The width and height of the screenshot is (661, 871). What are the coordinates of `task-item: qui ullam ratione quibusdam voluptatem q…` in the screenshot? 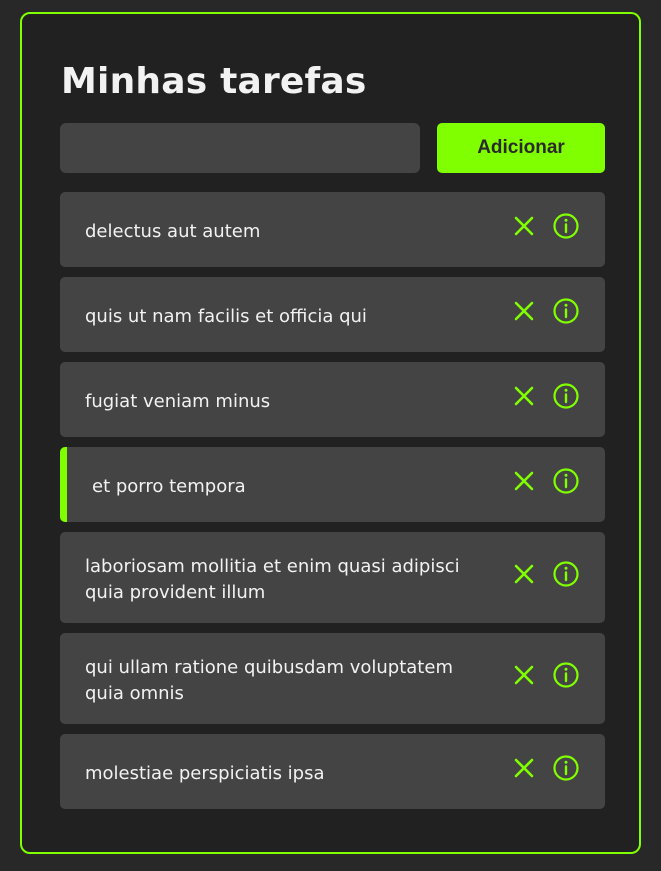 It's located at (332, 678).